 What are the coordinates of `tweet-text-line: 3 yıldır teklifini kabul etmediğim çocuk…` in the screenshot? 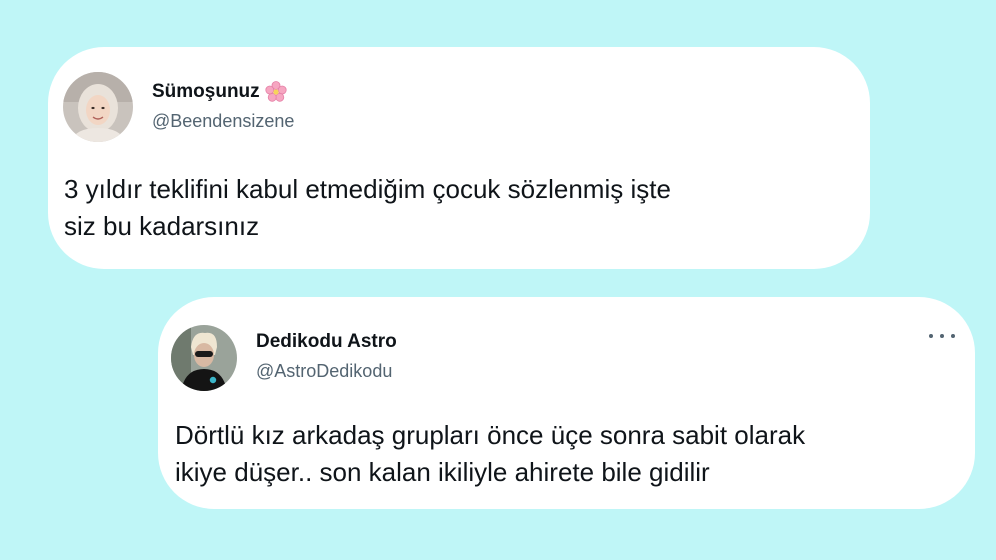 It's located at (367, 189).